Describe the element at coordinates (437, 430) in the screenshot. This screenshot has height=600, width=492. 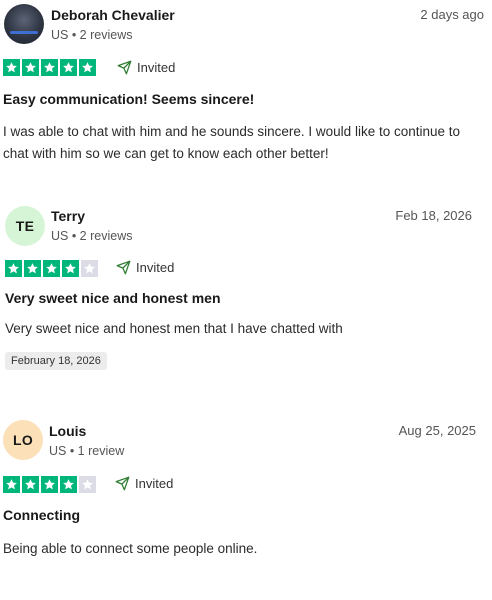
I see `review-date: Aug 25, 2025` at that location.